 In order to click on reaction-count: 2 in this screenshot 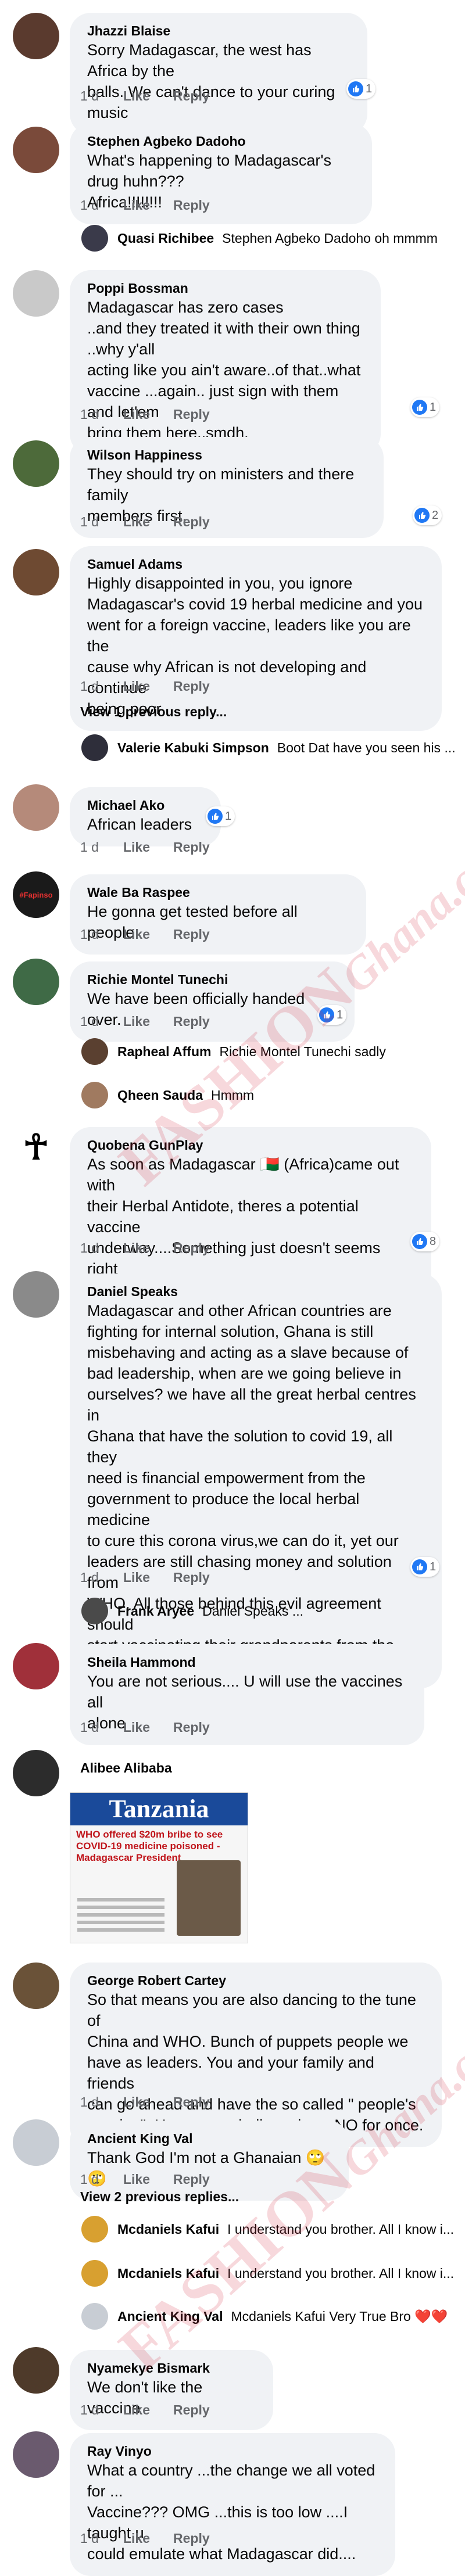, I will do `click(428, 515)`.